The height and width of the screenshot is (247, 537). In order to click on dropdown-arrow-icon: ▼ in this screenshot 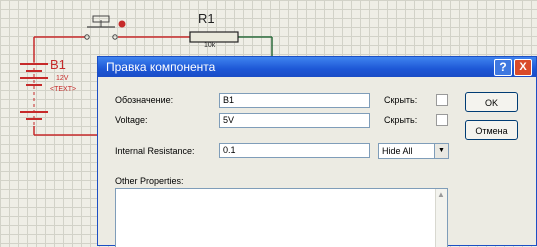, I will do `click(441, 151)`.